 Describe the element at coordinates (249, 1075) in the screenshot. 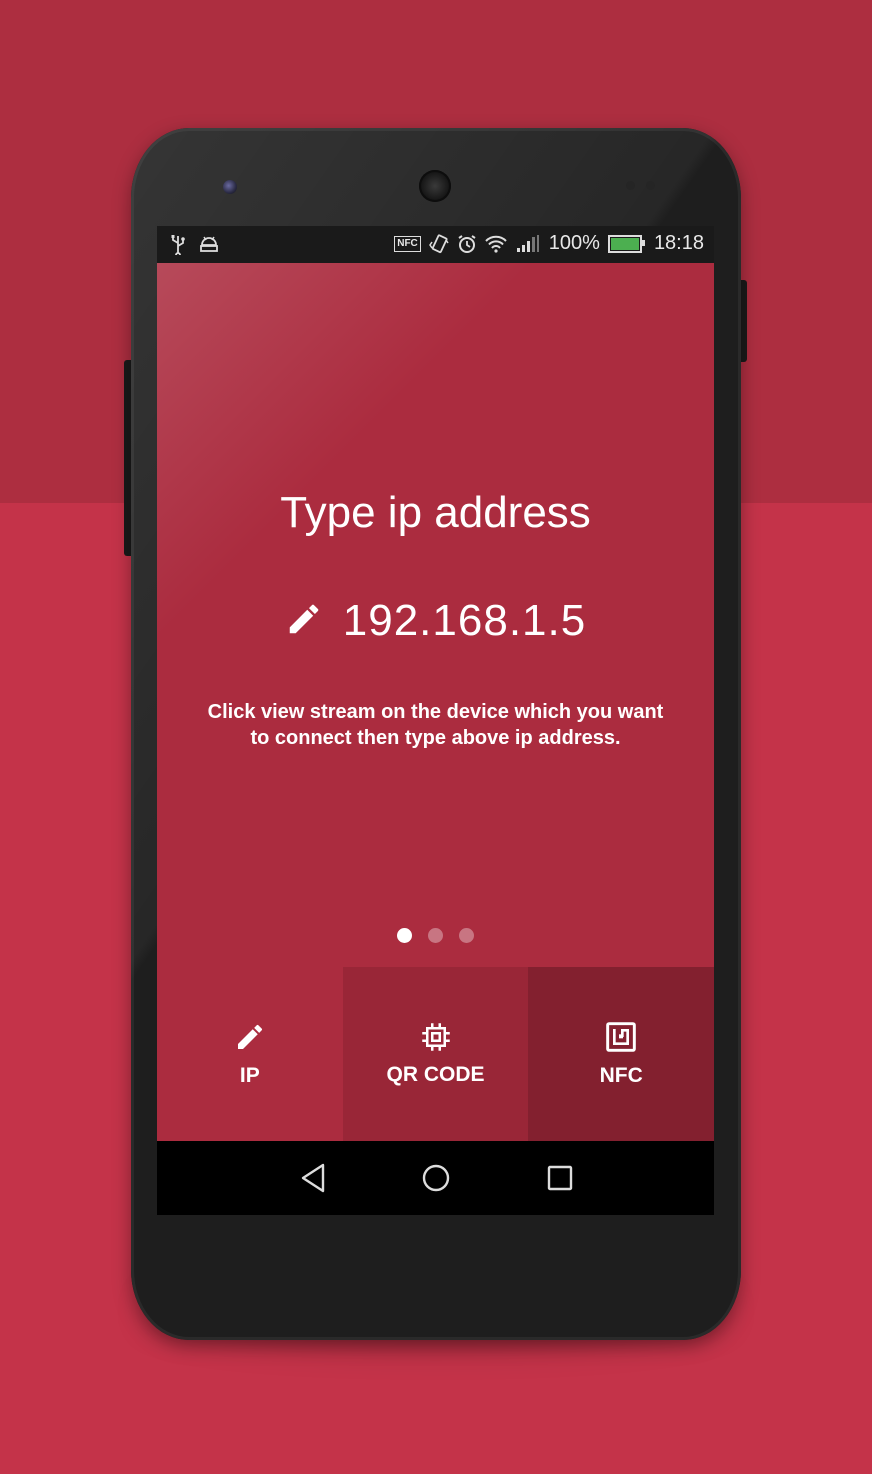

I see `tab-ip-label: IP` at that location.